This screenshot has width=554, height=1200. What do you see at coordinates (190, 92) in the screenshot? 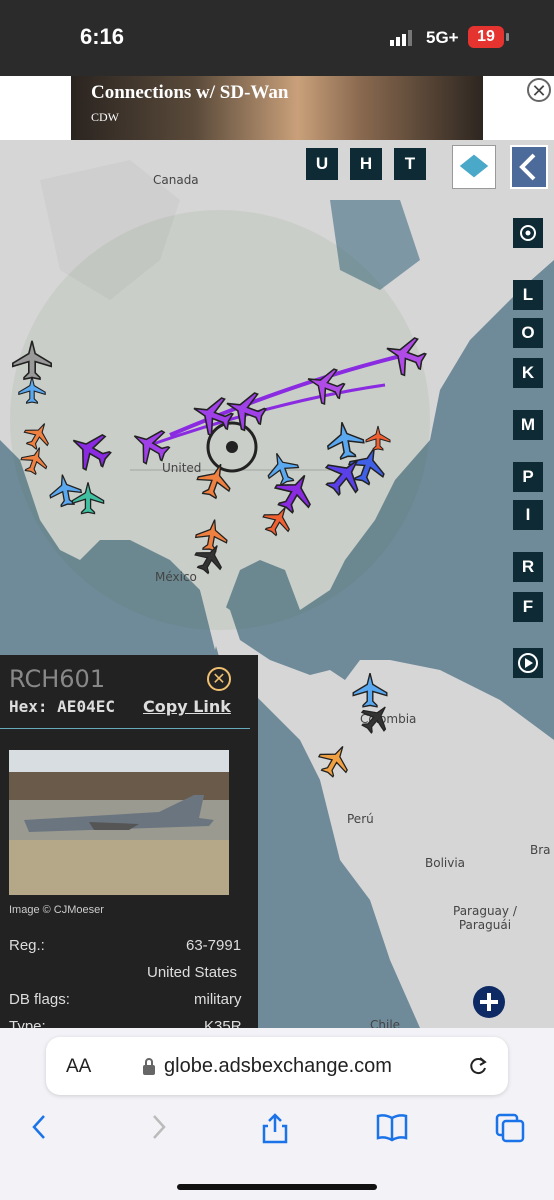
I see `ad-headline: Connections w/ SD-Wan` at bounding box center [190, 92].